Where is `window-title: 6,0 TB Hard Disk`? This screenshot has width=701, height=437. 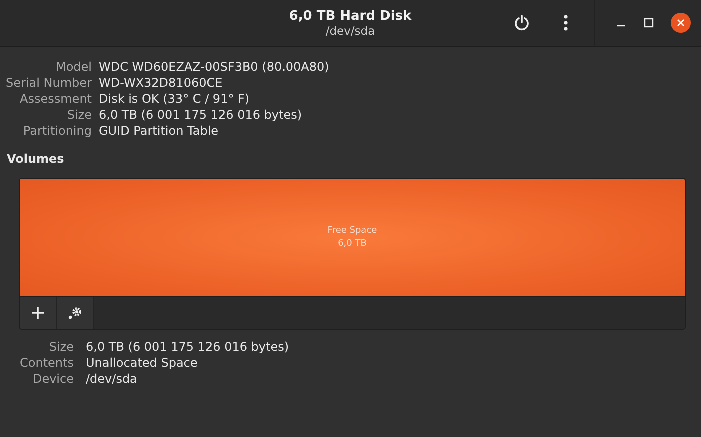
window-title: 6,0 TB Hard Disk is located at coordinates (350, 16).